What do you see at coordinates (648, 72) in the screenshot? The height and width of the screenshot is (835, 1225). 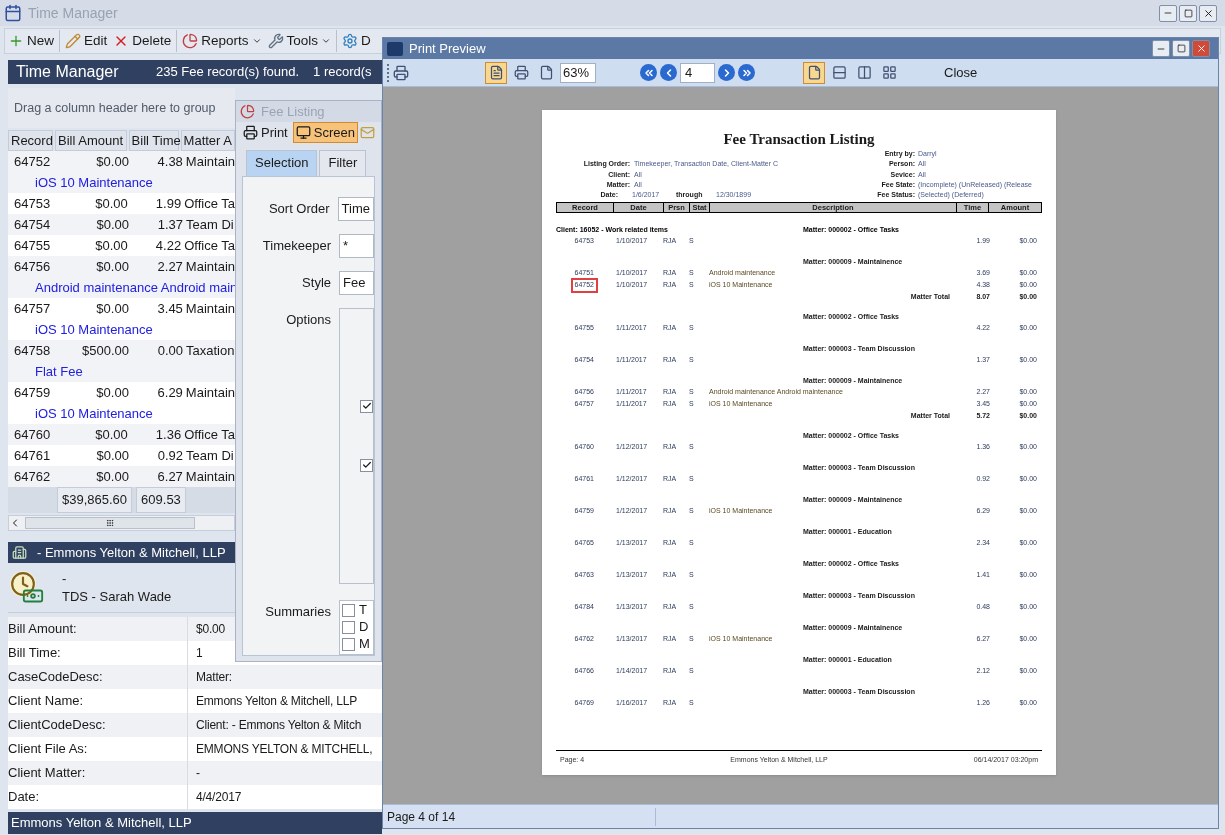 I see `first-page-button` at bounding box center [648, 72].